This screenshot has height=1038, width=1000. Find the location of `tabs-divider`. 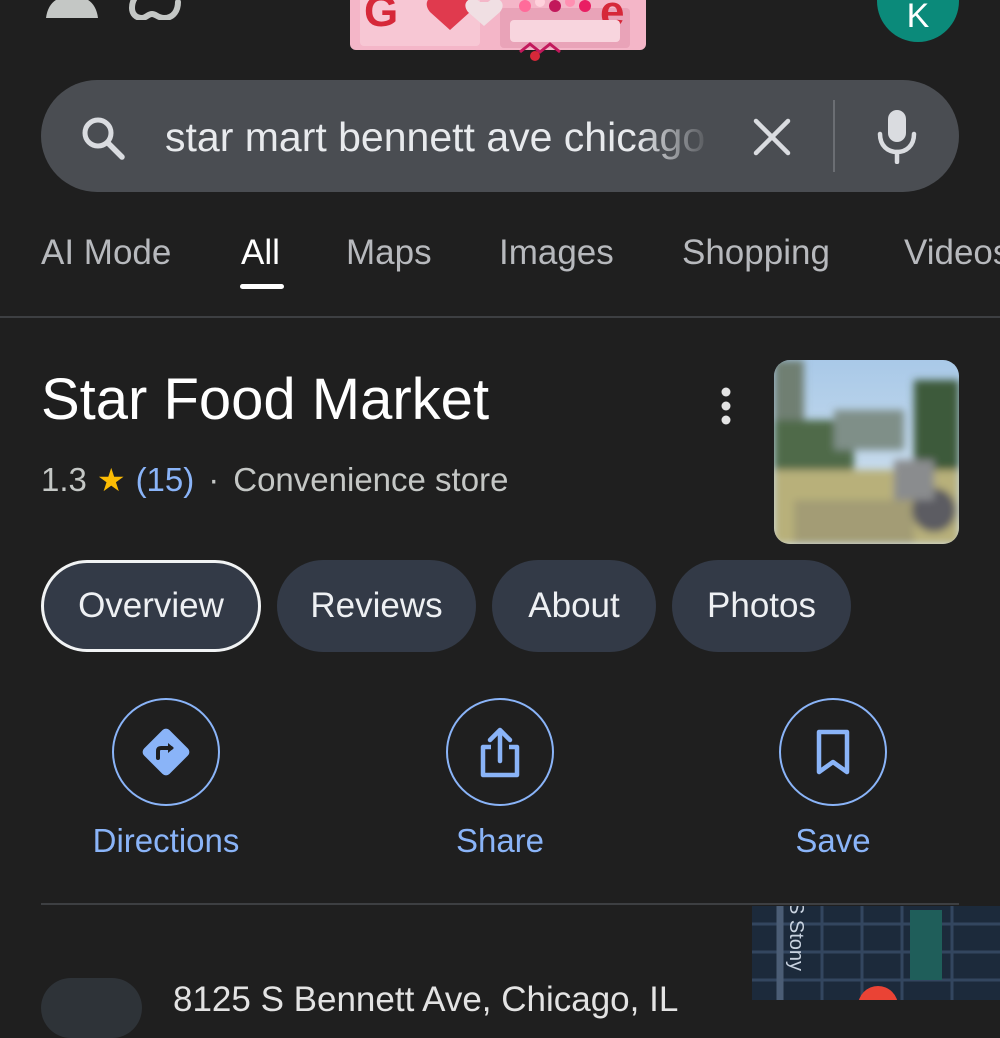

tabs-divider is located at coordinates (500, 317).